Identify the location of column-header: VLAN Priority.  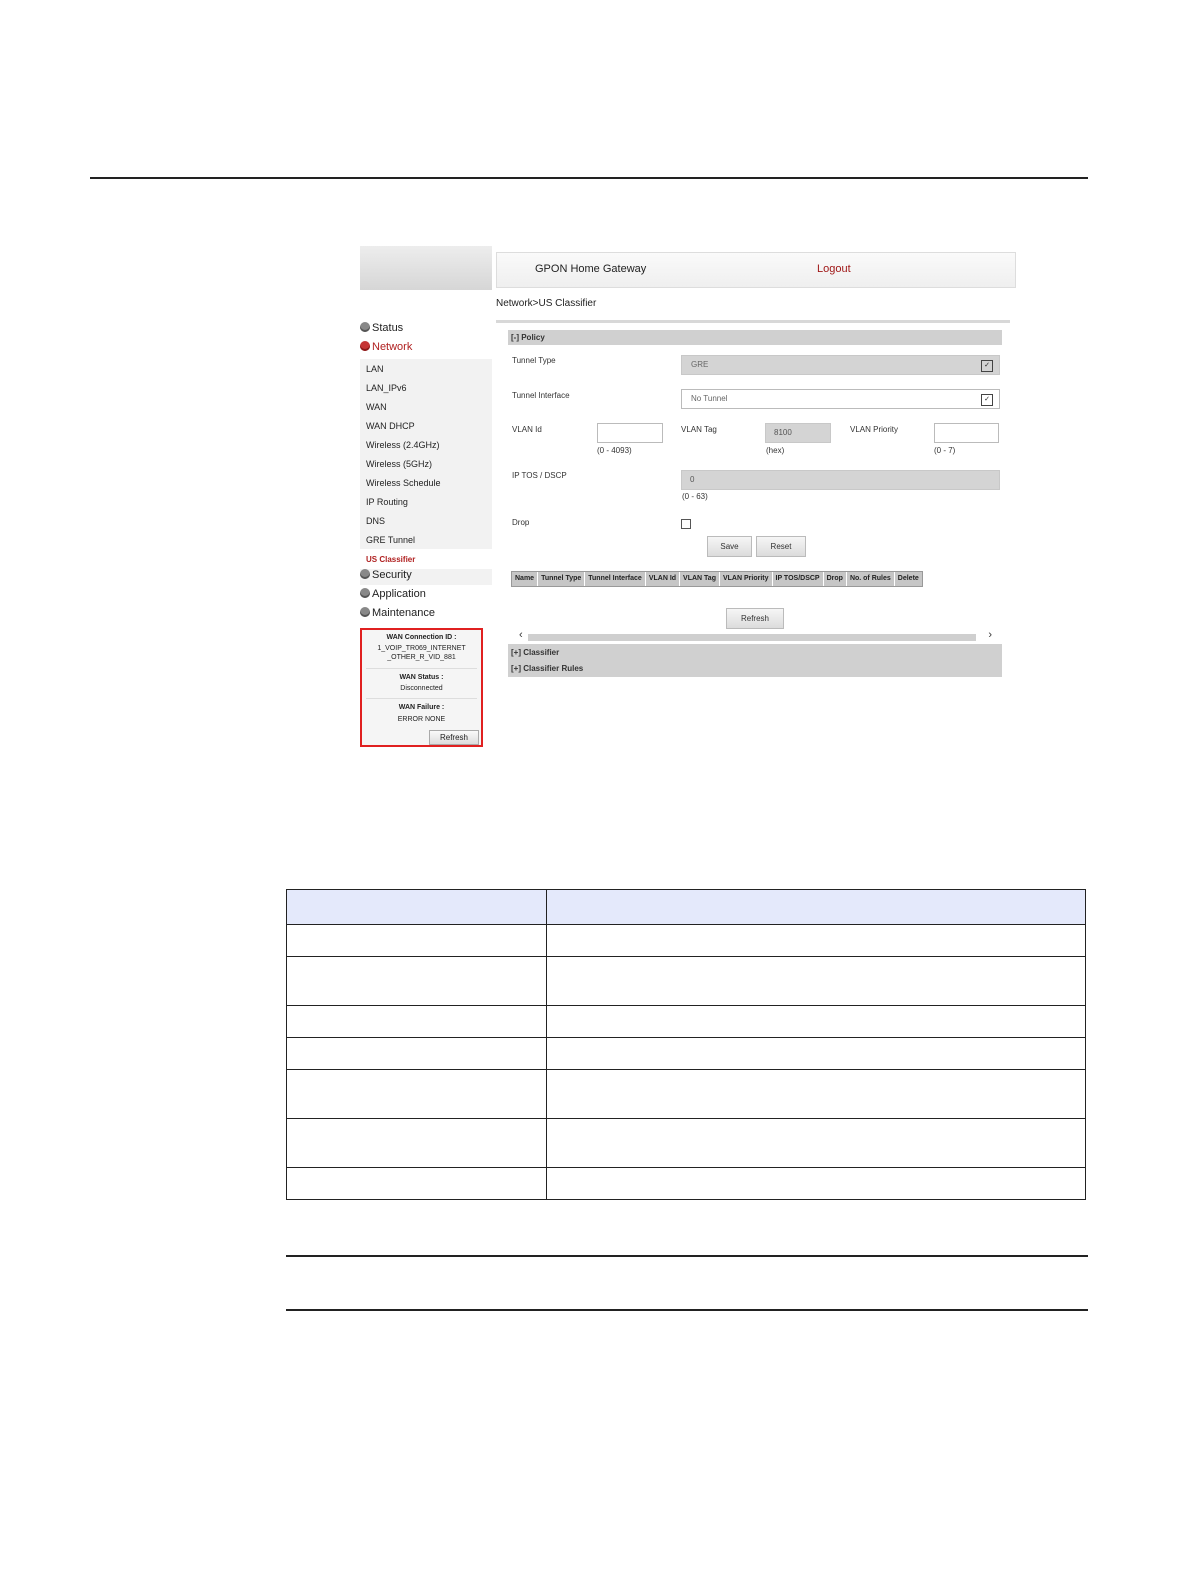
(746, 579).